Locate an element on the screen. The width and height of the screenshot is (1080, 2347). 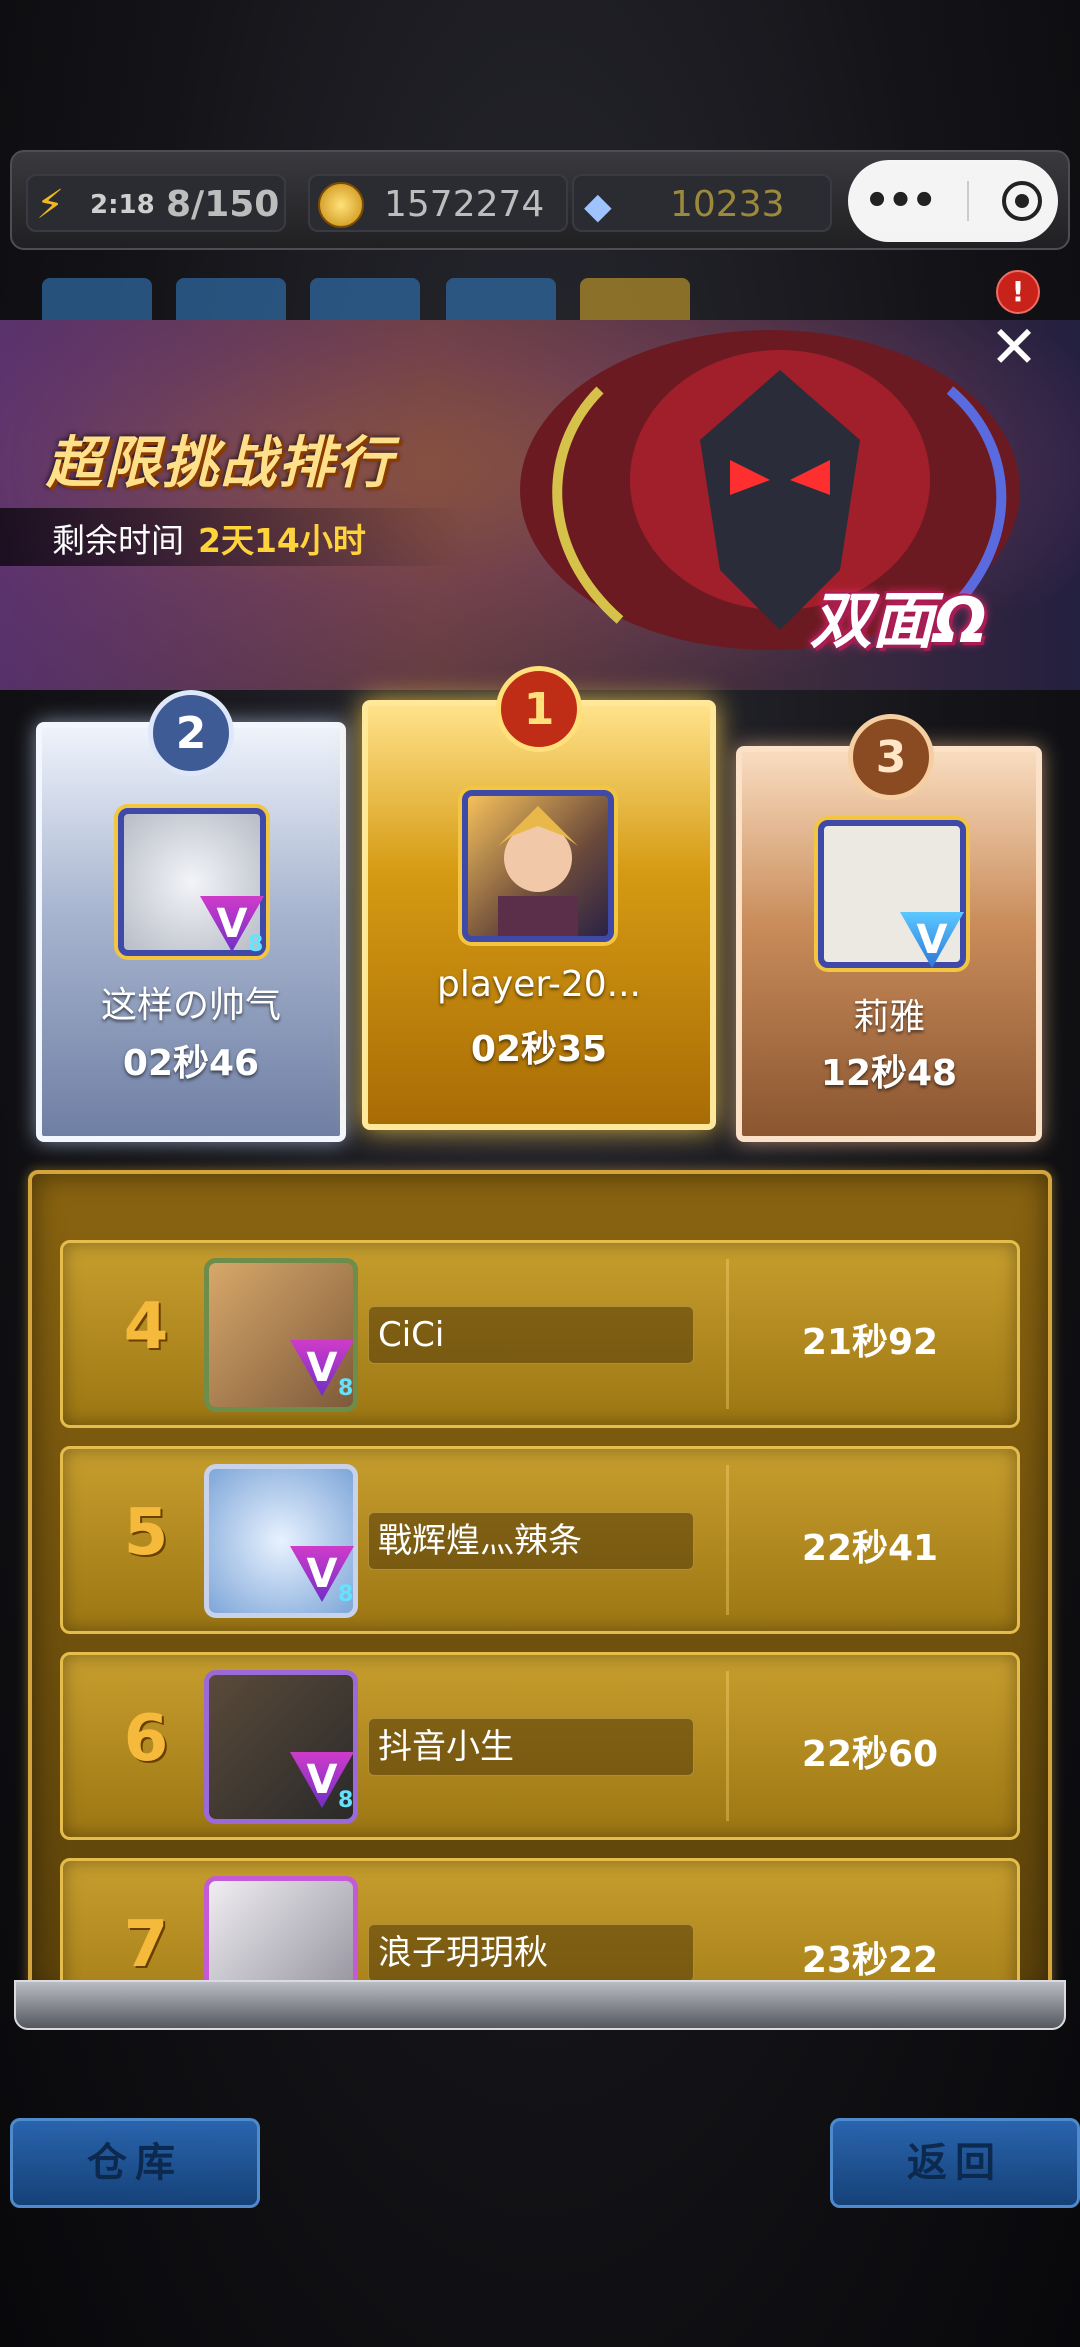
warehouse-button: 仓库 is located at coordinates (135, 2163).